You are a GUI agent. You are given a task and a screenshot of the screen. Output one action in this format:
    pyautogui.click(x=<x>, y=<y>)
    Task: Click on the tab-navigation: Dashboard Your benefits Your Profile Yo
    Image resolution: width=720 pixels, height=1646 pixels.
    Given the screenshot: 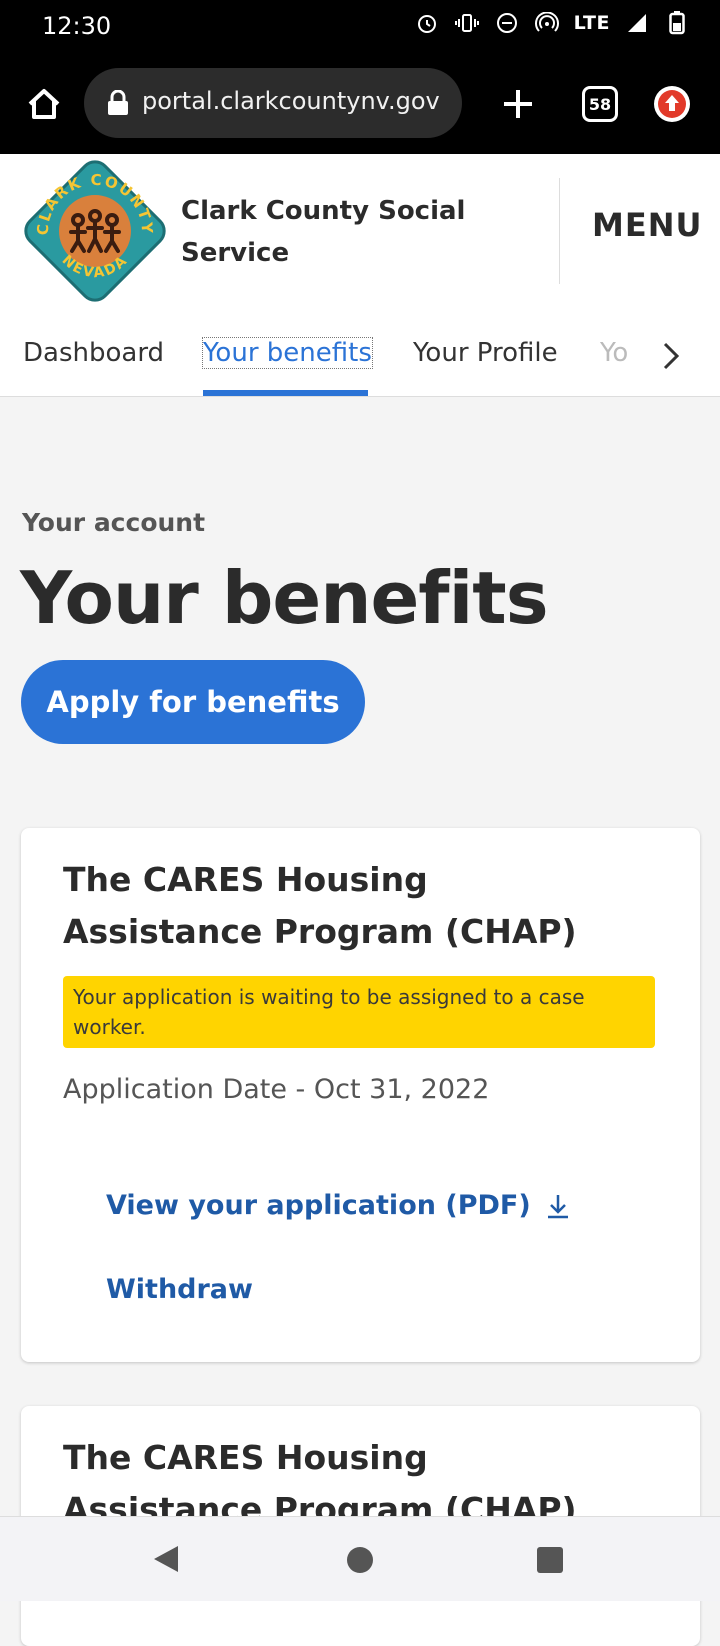 What is the action you would take?
    pyautogui.click(x=360, y=354)
    